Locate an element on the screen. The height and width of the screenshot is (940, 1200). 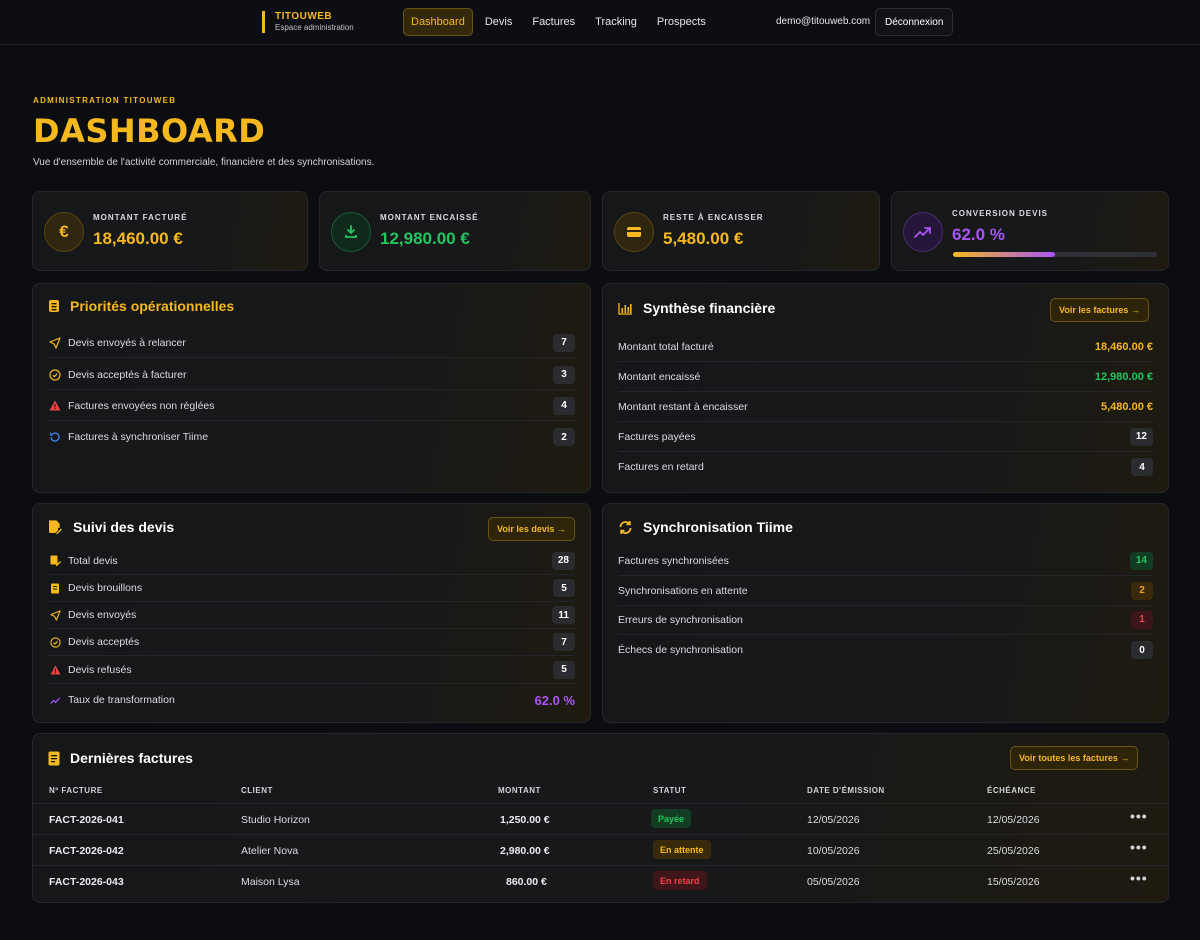
priority-row: Factures envoyées non réglées 4 is located at coordinates (311, 406).